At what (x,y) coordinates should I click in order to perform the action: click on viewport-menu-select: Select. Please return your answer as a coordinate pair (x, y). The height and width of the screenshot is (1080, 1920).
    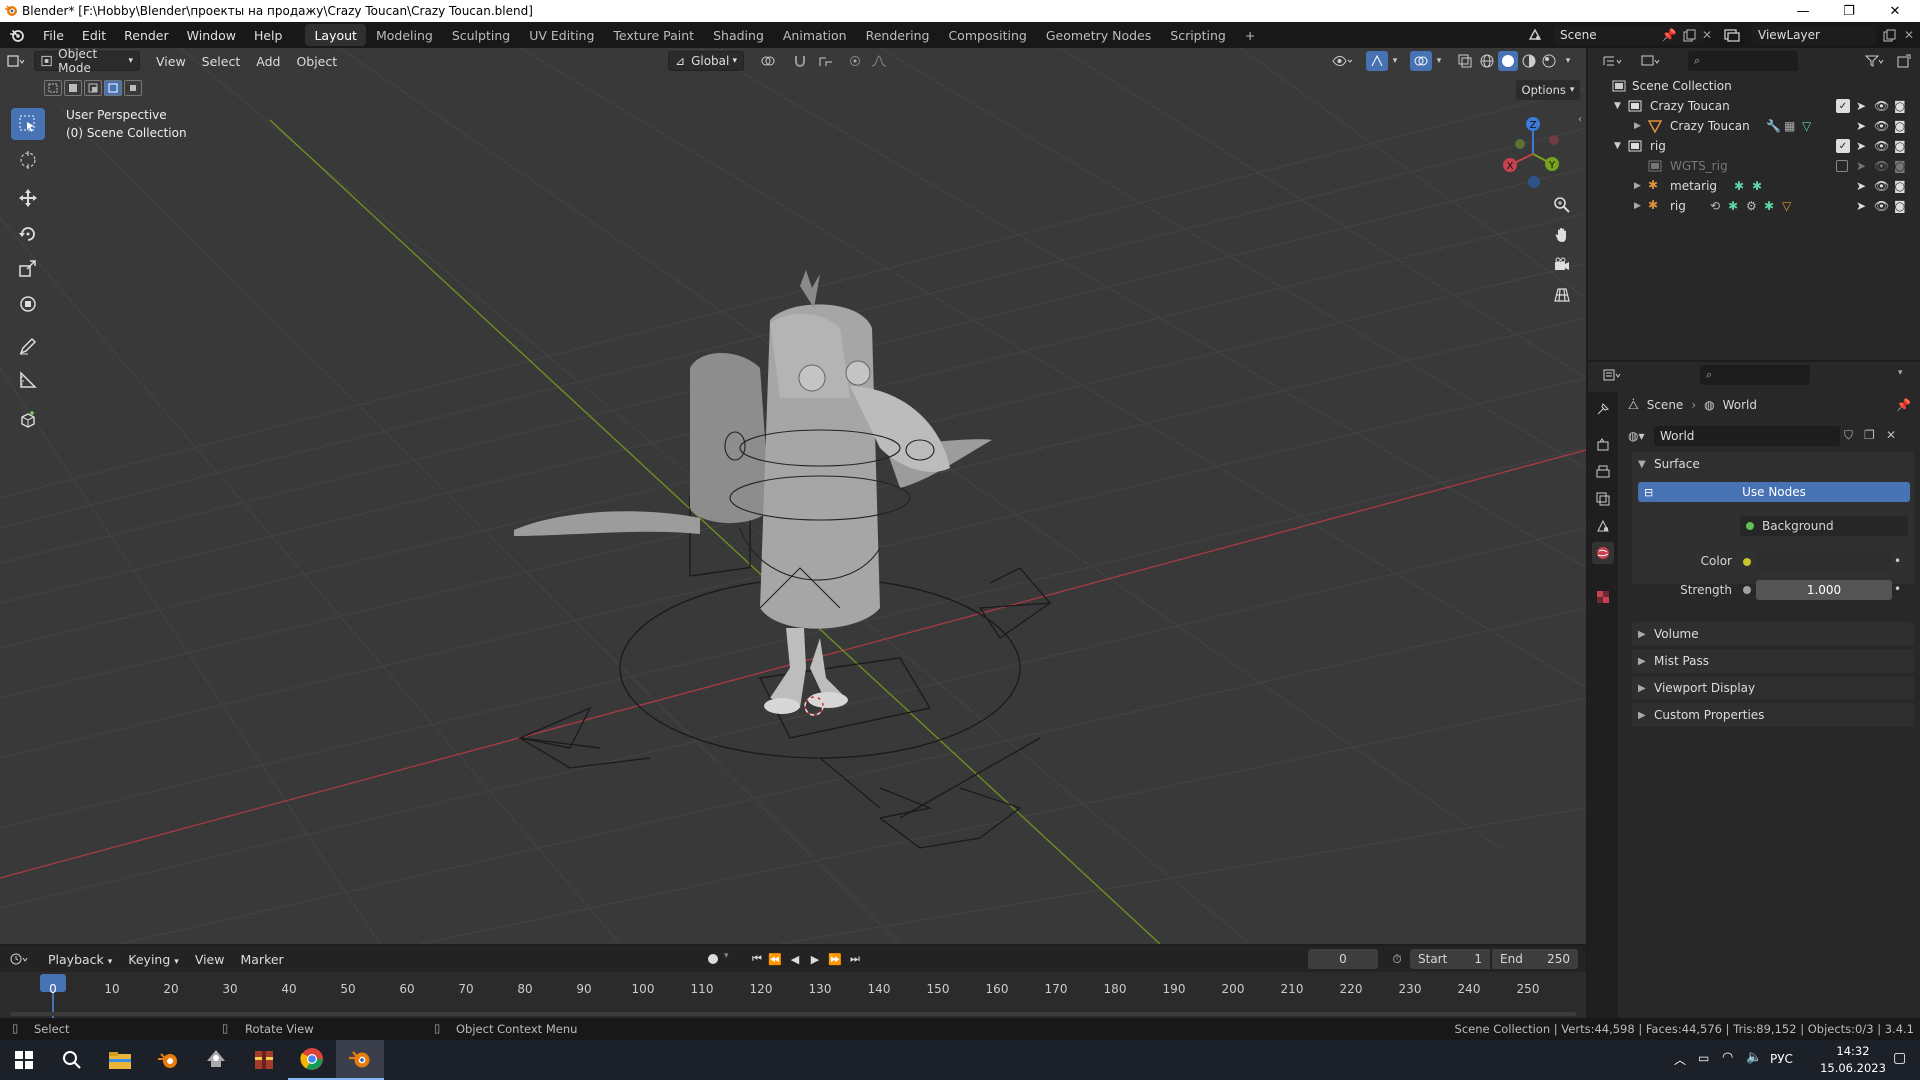
    Looking at the image, I should click on (221, 61).